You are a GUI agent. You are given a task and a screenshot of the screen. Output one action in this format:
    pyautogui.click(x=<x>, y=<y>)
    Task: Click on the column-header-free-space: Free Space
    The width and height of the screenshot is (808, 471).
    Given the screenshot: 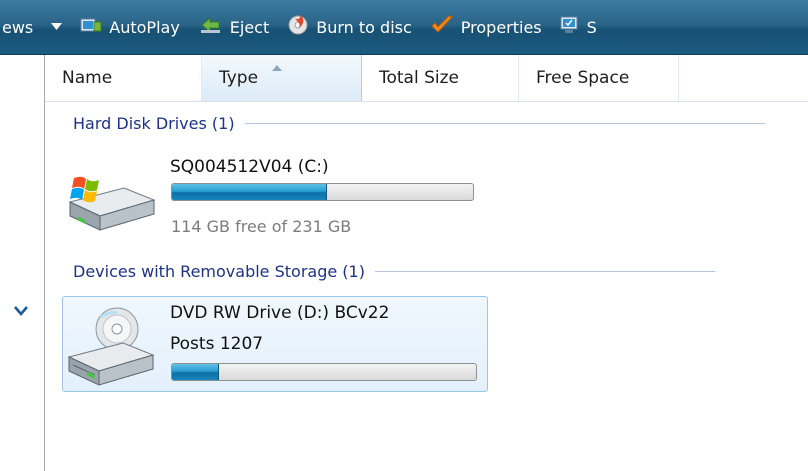 What is the action you would take?
    pyautogui.click(x=599, y=78)
    